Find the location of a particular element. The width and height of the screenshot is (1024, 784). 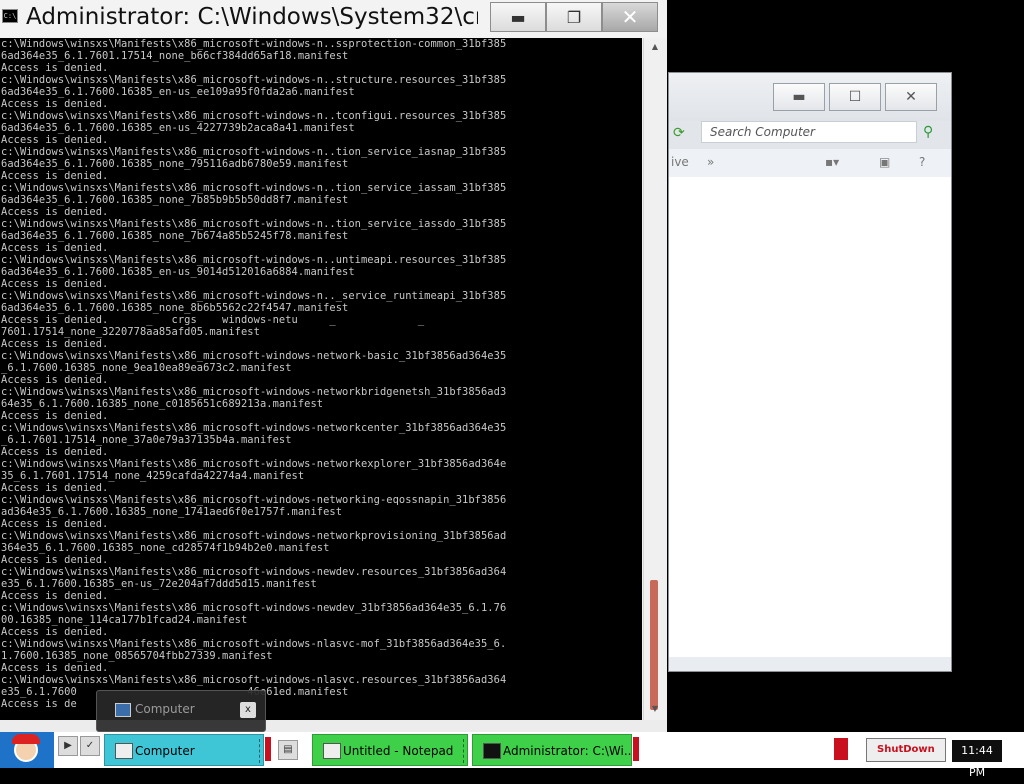

task-button-notepad: Untitled - Notepad is located at coordinates (390, 750).